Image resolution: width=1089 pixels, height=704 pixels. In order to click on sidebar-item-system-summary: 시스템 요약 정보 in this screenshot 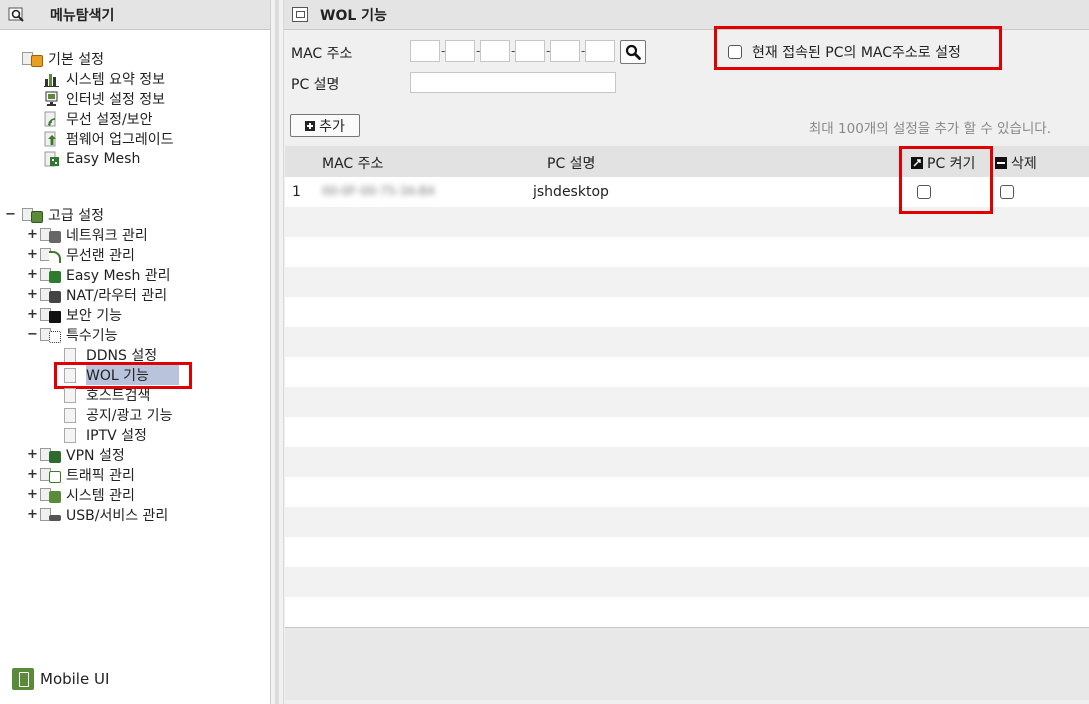, I will do `click(104, 79)`.